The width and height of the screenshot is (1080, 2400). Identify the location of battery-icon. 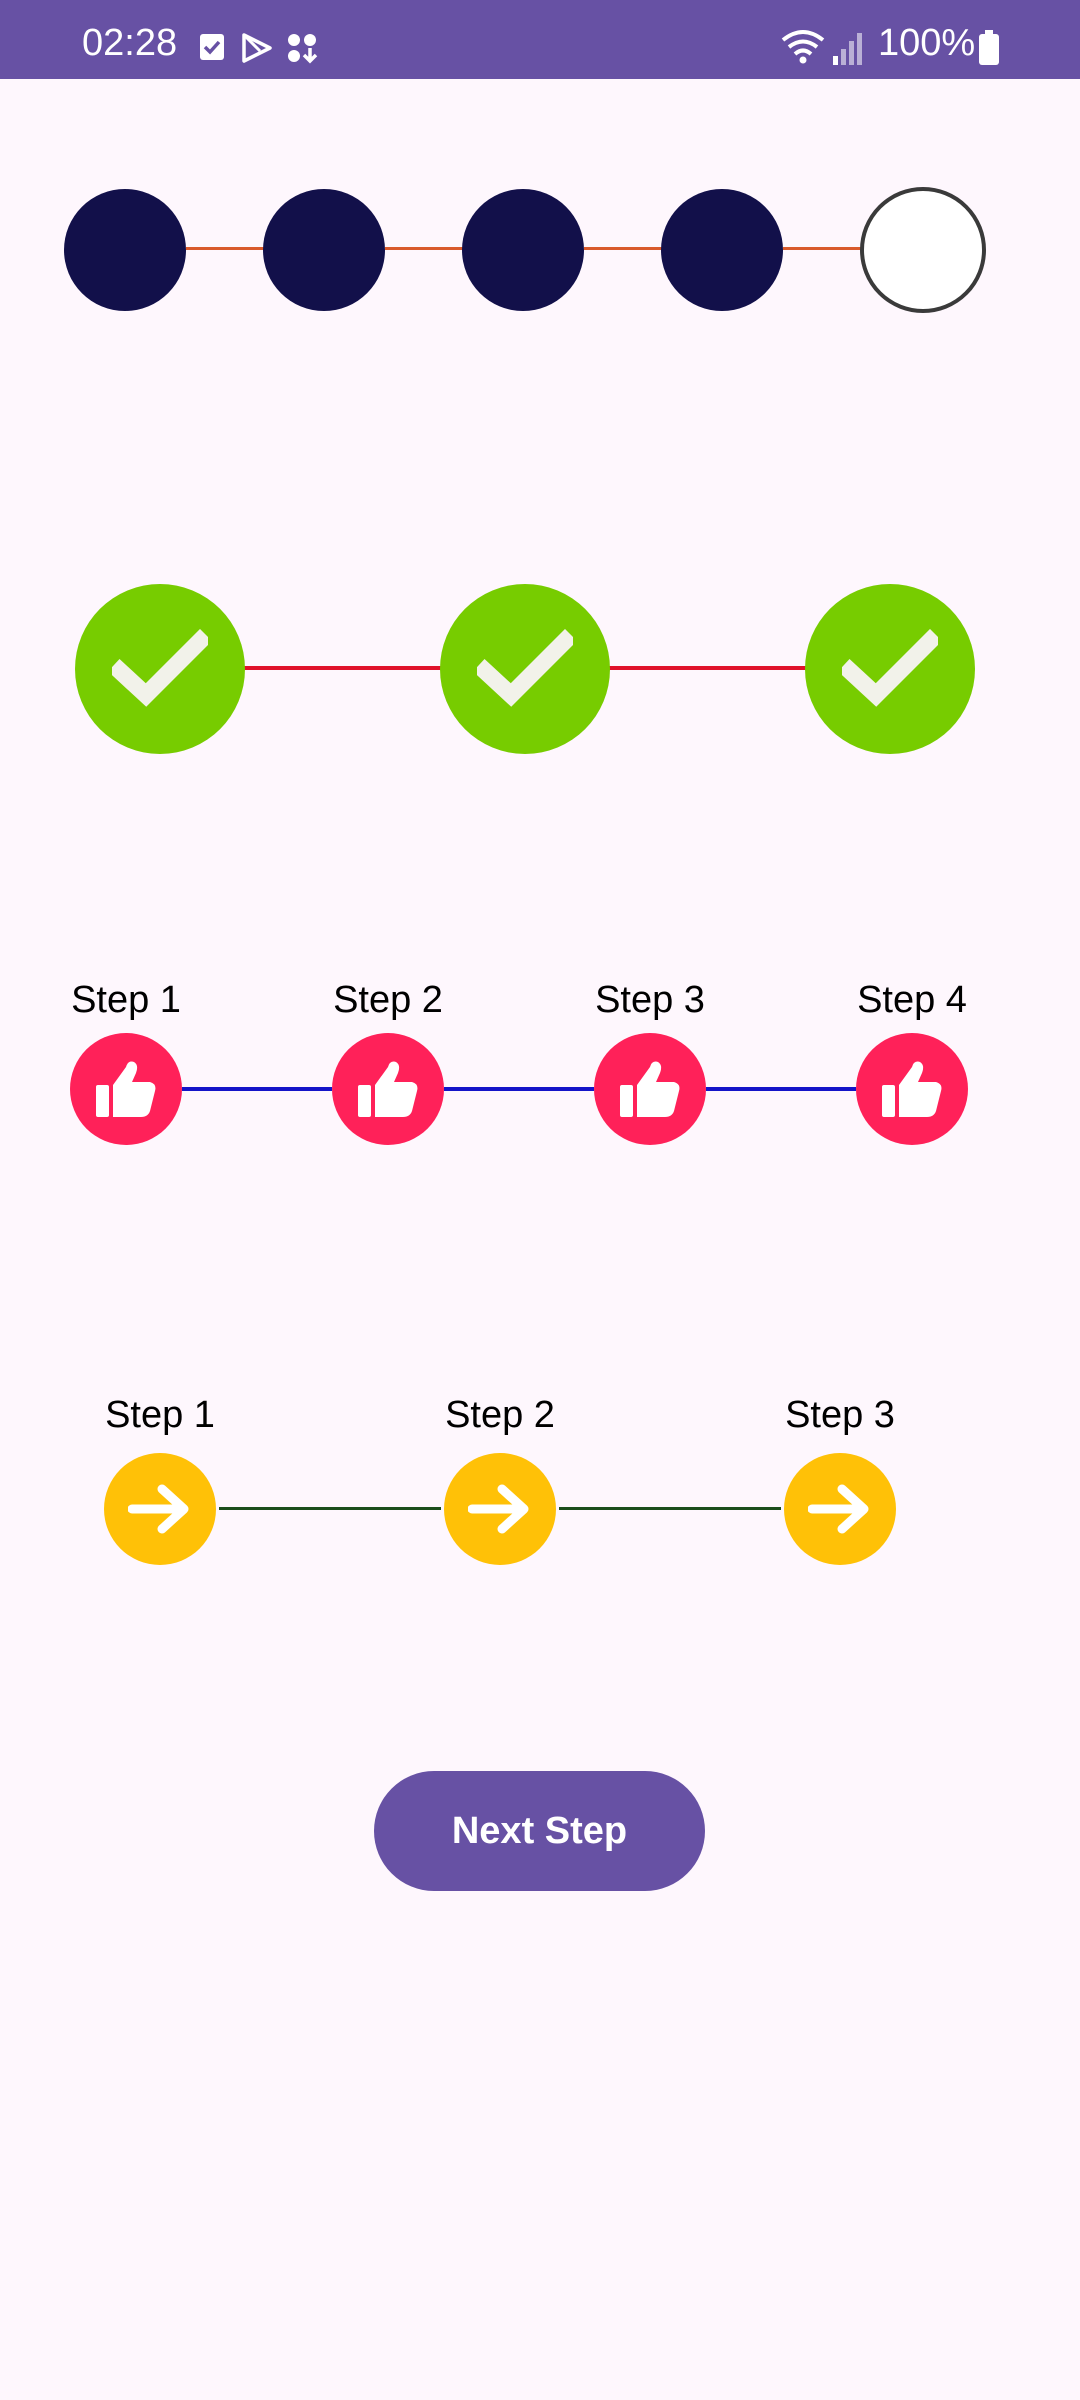
(989, 47).